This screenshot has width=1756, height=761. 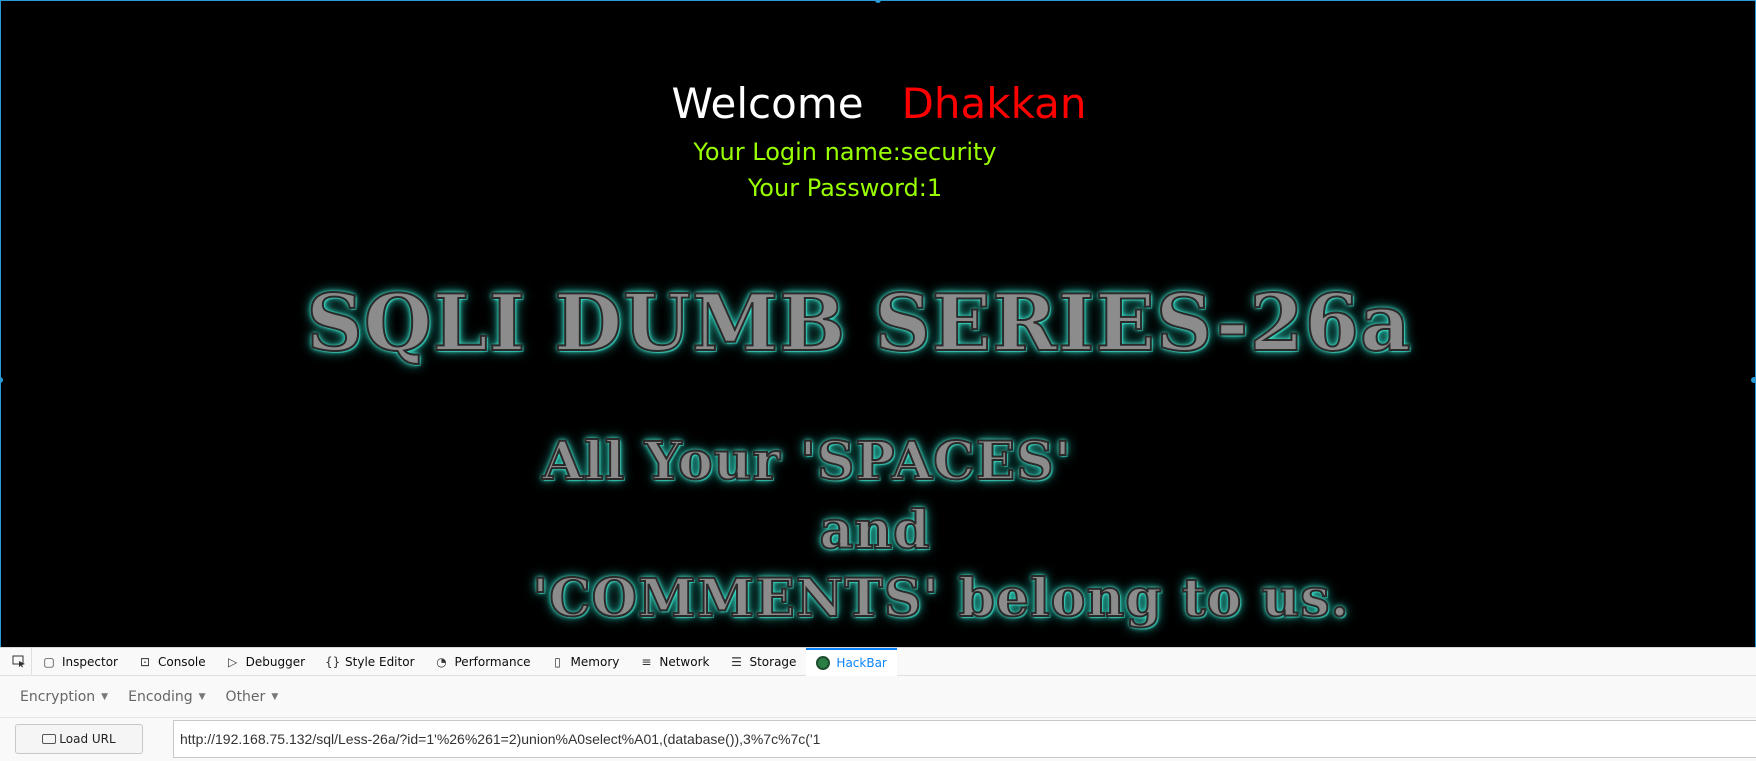 What do you see at coordinates (1, 380) in the screenshot?
I see `selection-handle-left` at bounding box center [1, 380].